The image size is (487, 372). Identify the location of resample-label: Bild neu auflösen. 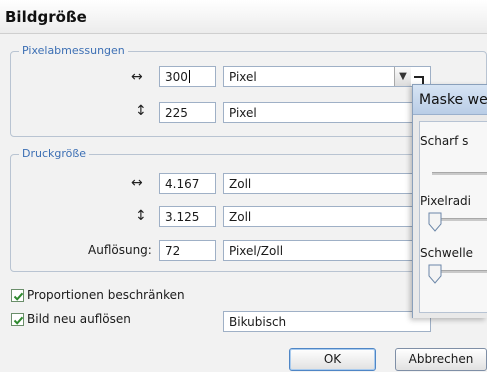
(79, 319).